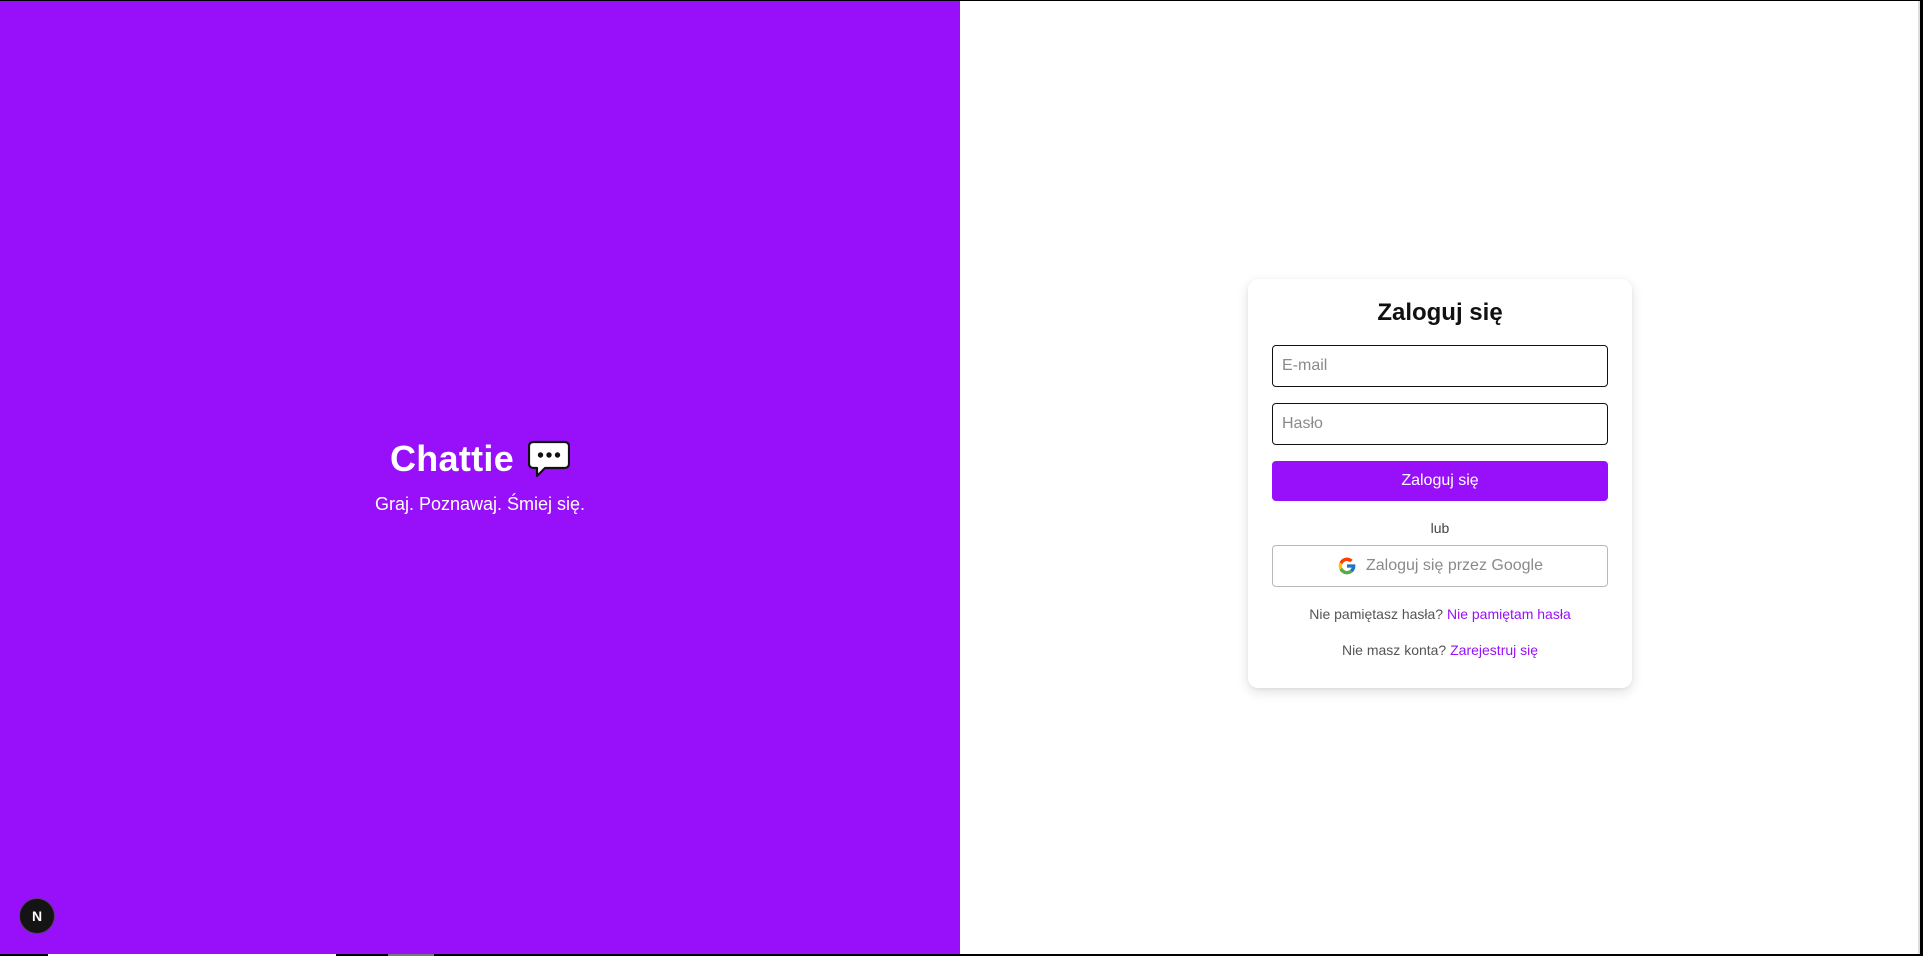 The image size is (1923, 956). What do you see at coordinates (1440, 366) in the screenshot?
I see `email-field` at bounding box center [1440, 366].